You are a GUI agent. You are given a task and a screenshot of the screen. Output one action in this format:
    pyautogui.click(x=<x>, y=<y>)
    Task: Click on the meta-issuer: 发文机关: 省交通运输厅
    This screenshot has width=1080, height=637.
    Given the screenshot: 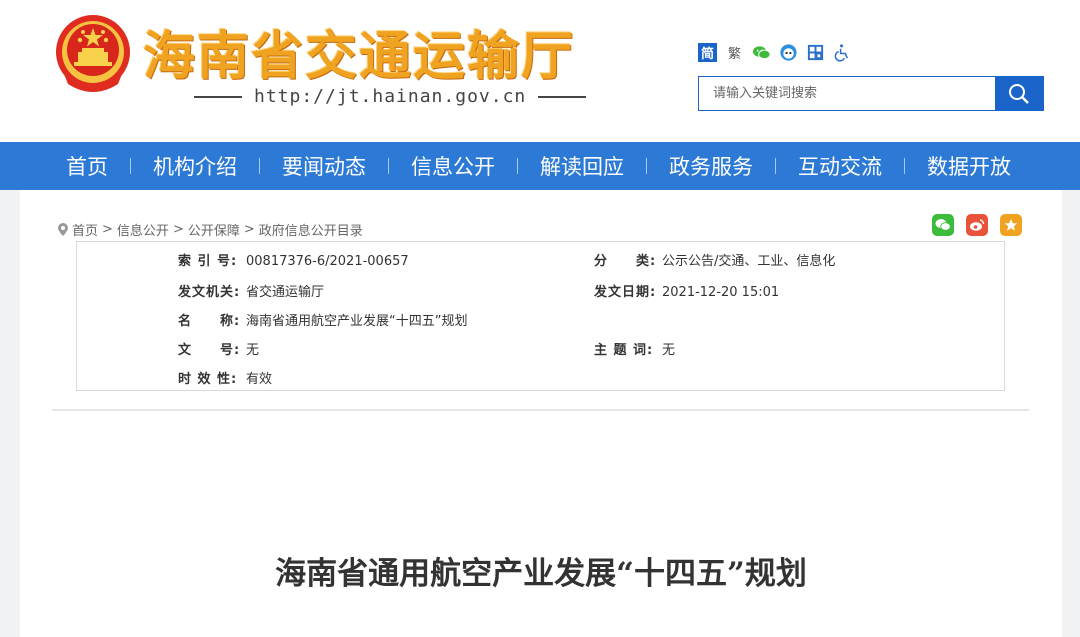 What is the action you would take?
    pyautogui.click(x=251, y=292)
    